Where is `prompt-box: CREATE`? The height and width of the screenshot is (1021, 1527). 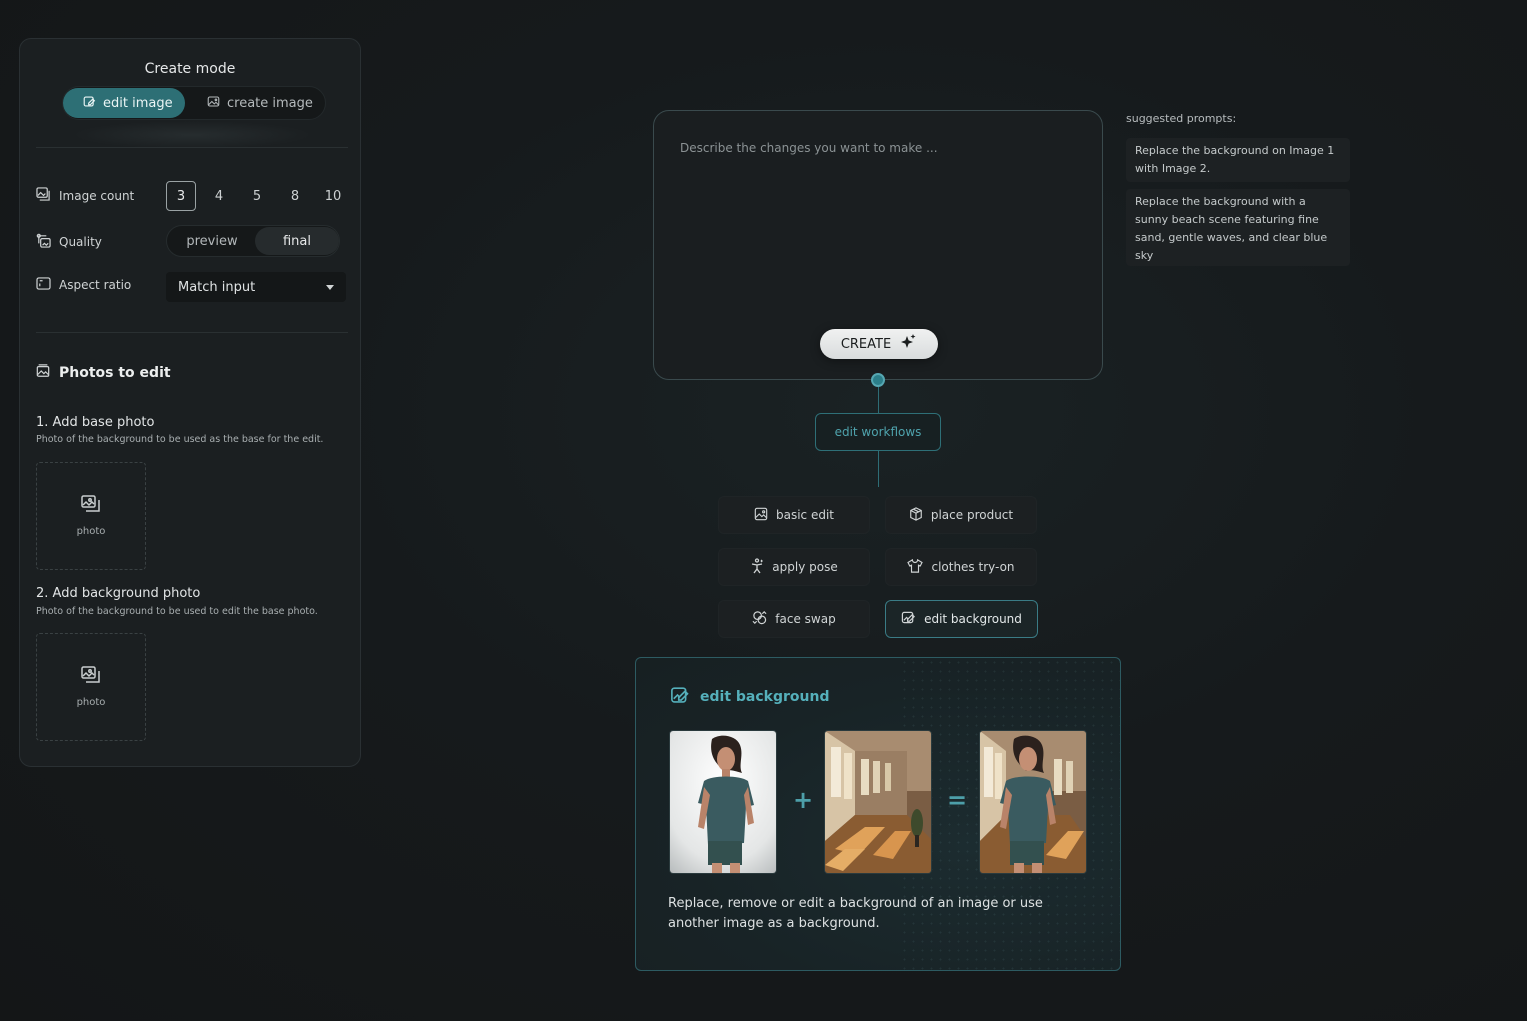 prompt-box: CREATE is located at coordinates (878, 245).